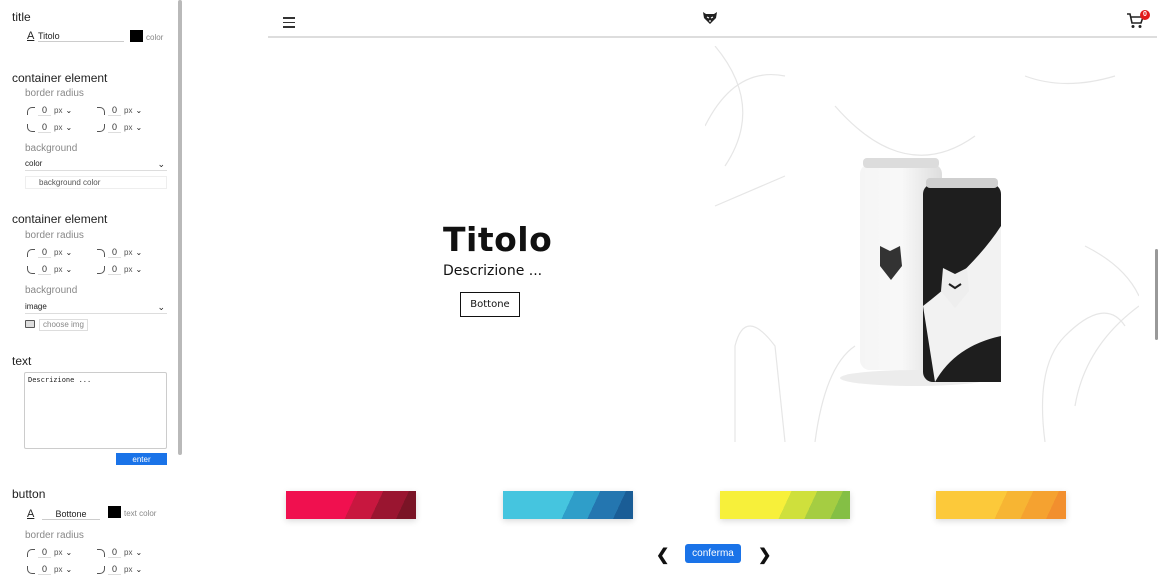 The width and height of the screenshot is (1165, 581). What do you see at coordinates (490, 304) in the screenshot?
I see `hero-button: Bottone` at bounding box center [490, 304].